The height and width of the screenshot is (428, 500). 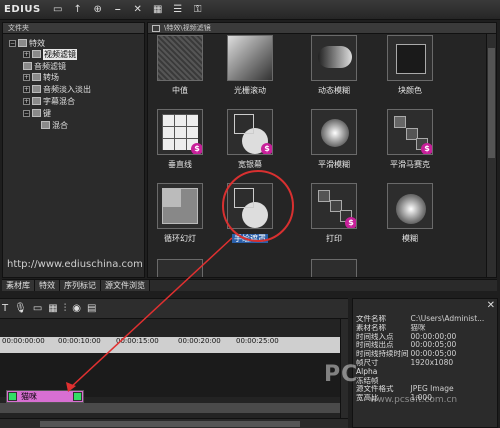 I want to click on track-icon: ▭, so click(x=37, y=308).